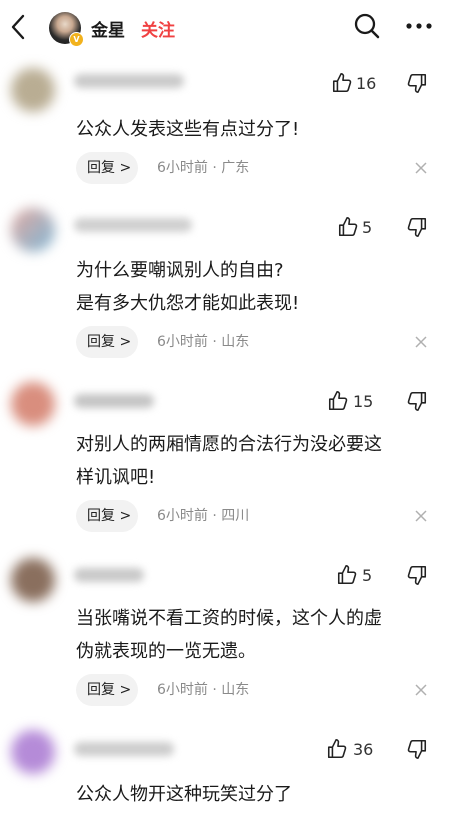 The width and height of the screenshot is (450, 827). Describe the element at coordinates (225, 27) in the screenshot. I see `top-bar: V 金星 关注` at that location.